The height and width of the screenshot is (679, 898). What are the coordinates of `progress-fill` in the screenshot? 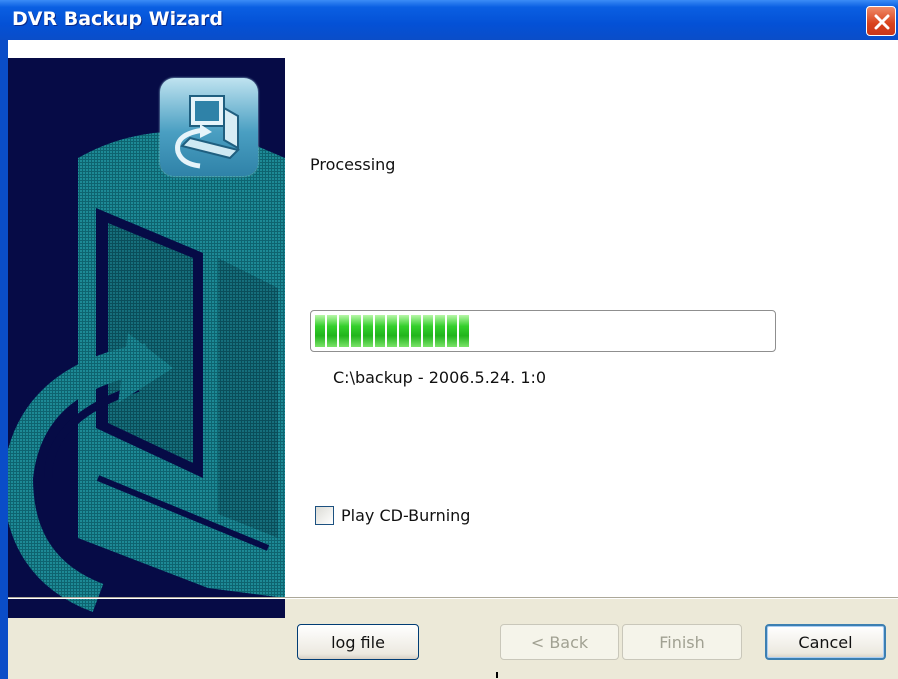 It's located at (392, 331).